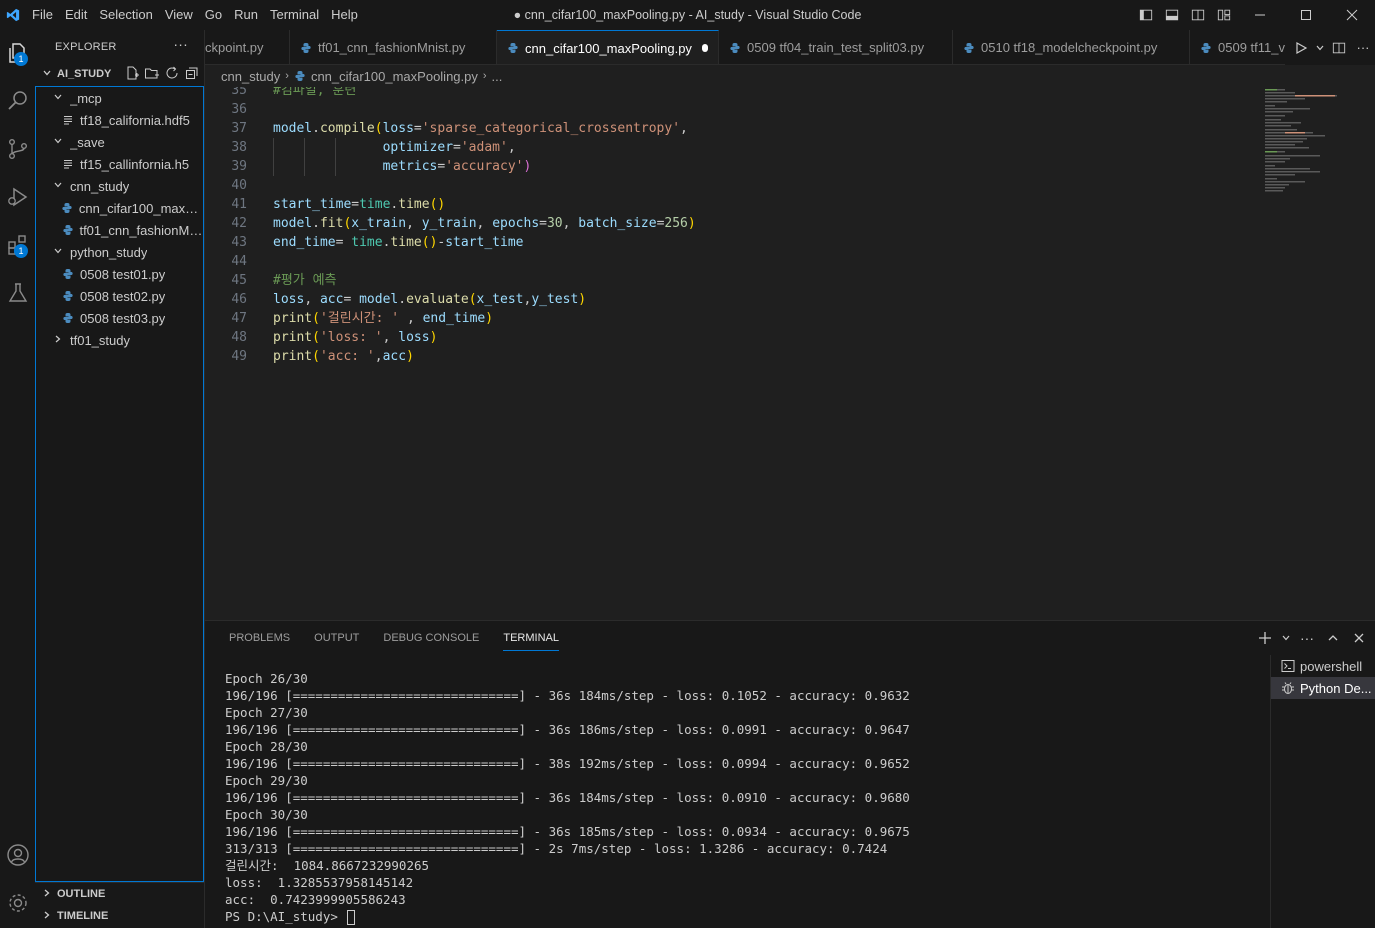  I want to click on toggle-primary-sidebar-icon, so click(1146, 15).